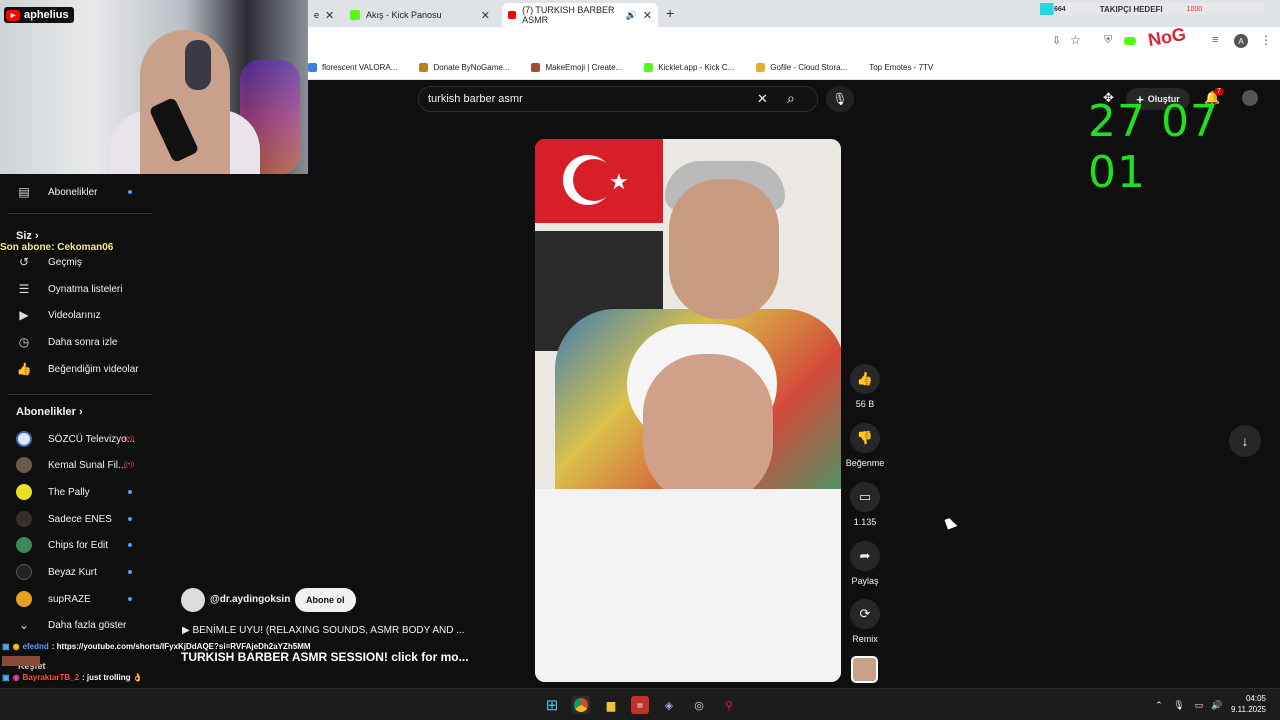  I want to click on browser-tab: Akış - Kick Panosu ✕, so click(420, 15).